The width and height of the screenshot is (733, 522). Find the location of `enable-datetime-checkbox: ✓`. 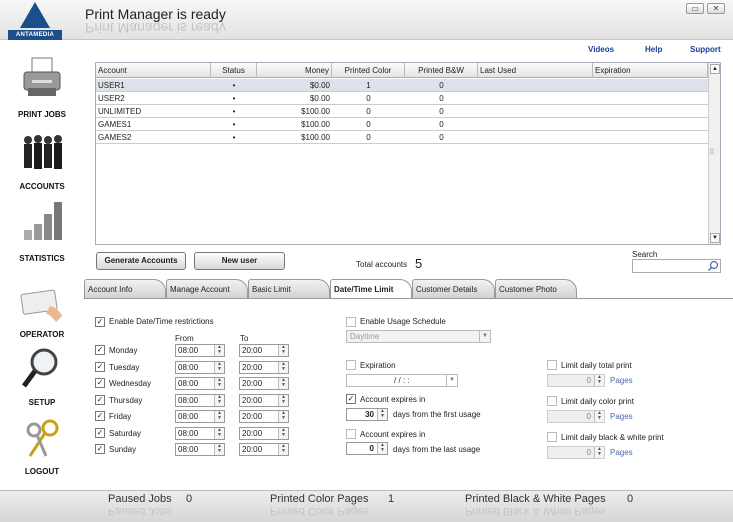

enable-datetime-checkbox: ✓ is located at coordinates (100, 322).